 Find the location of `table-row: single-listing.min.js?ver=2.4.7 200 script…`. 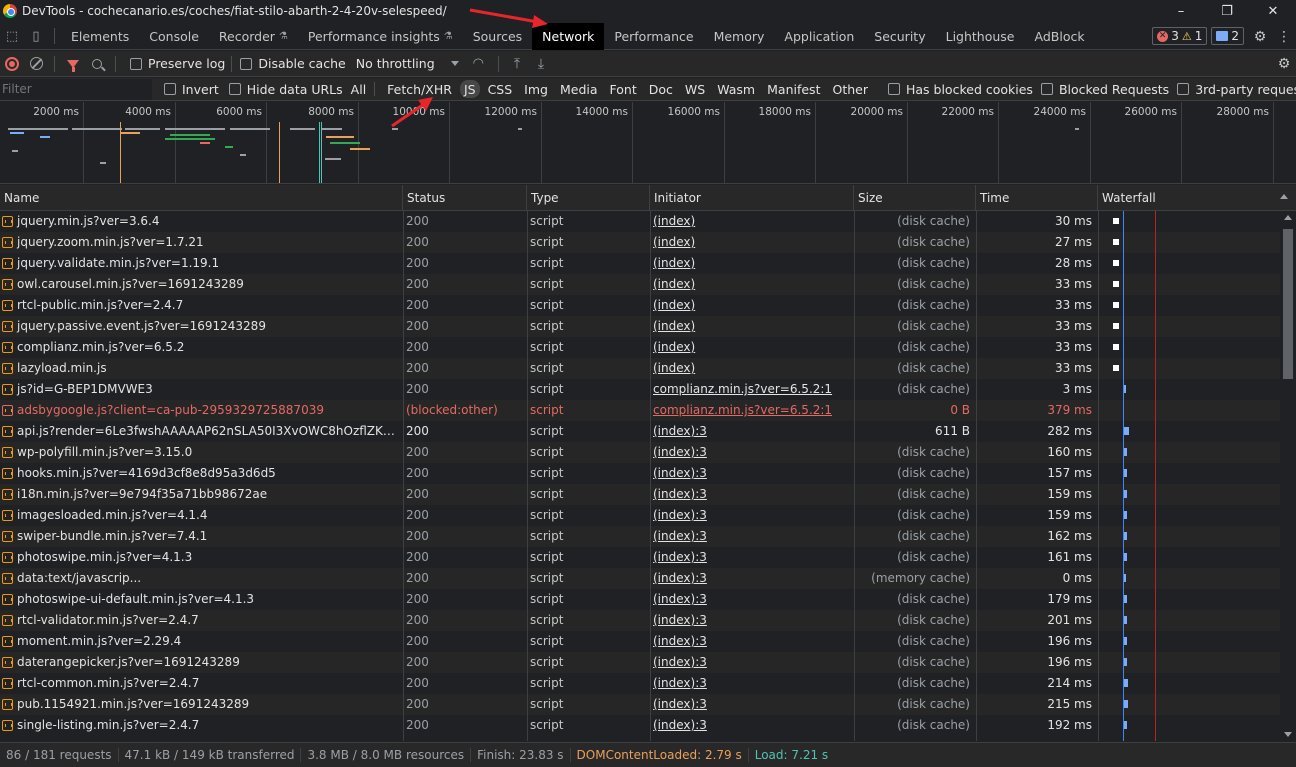

table-row: single-listing.min.js?ver=2.4.7 200 script… is located at coordinates (640, 725).